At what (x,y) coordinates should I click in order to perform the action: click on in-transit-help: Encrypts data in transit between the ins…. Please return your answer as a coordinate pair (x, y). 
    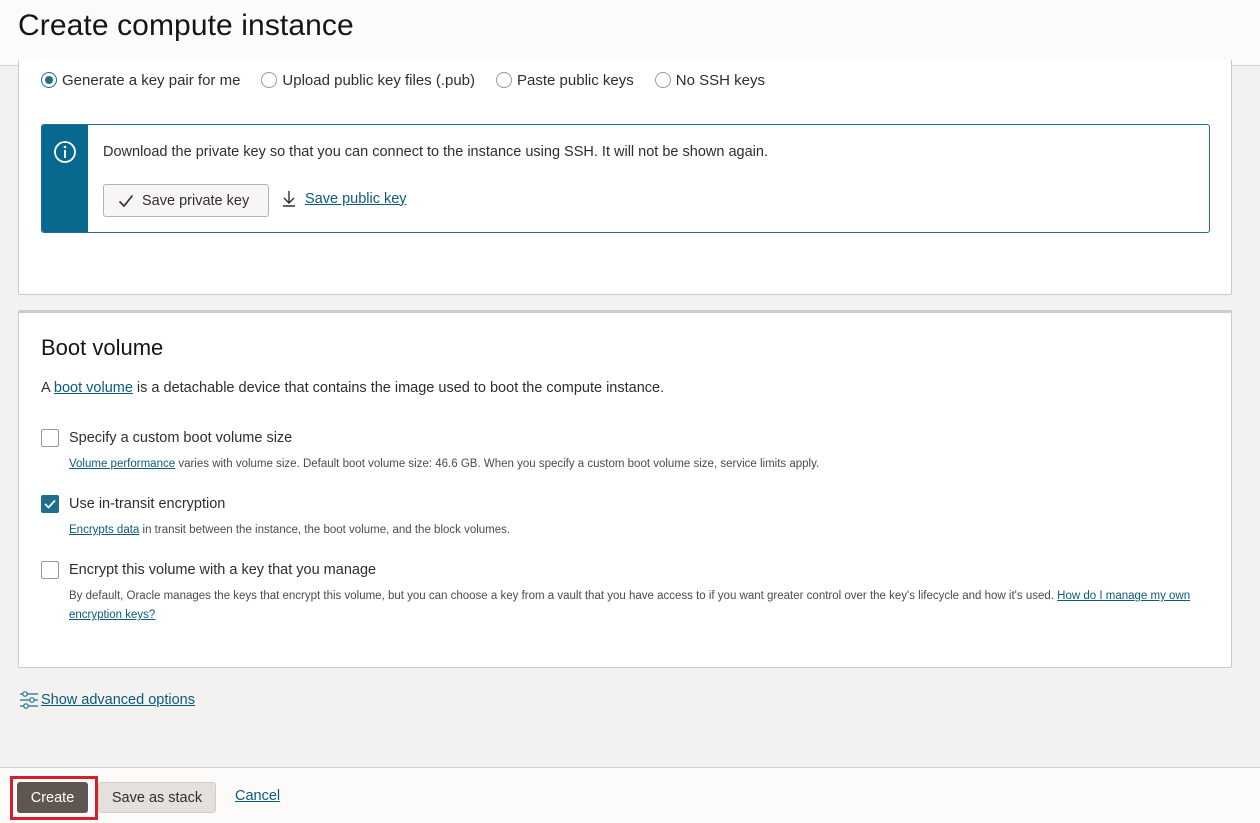
    Looking at the image, I should click on (289, 530).